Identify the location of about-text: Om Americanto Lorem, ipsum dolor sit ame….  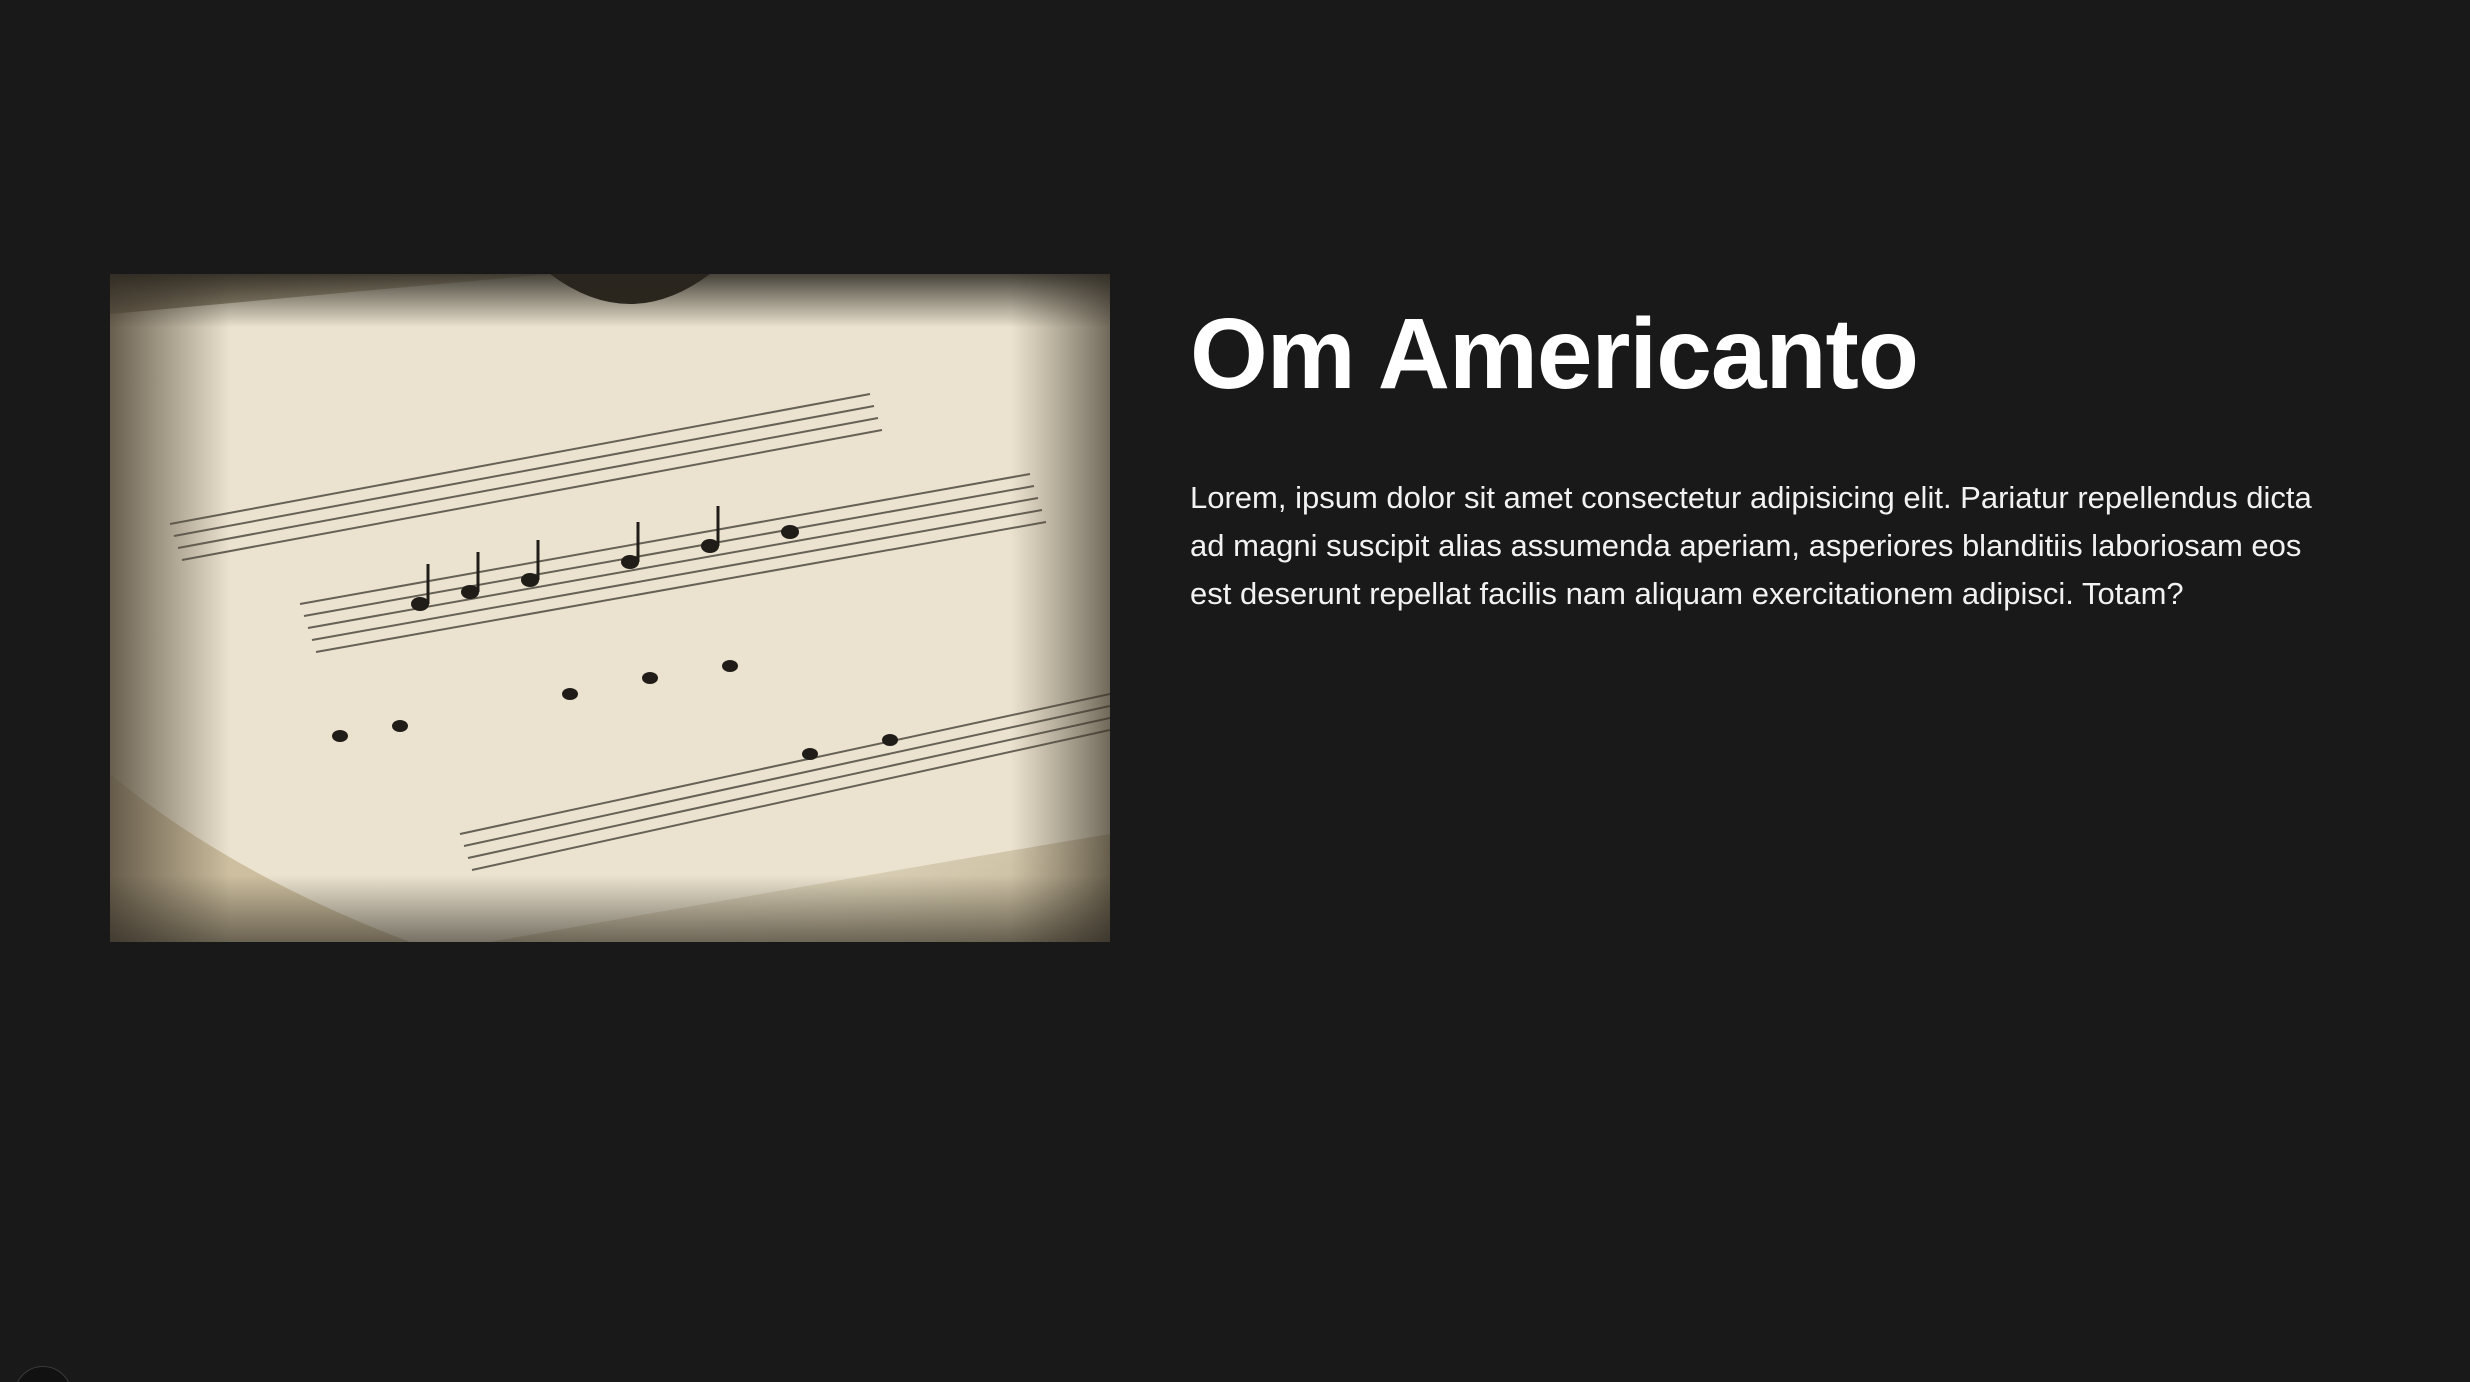
(1770, 446).